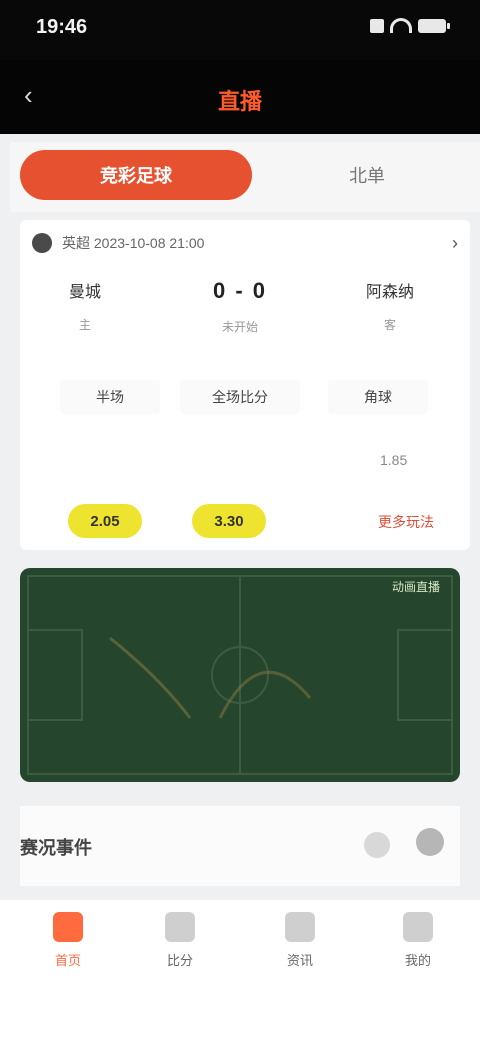 Image resolution: width=480 pixels, height=1040 pixels. I want to click on chips-row: 半场 全场比分 角球, so click(245, 400).